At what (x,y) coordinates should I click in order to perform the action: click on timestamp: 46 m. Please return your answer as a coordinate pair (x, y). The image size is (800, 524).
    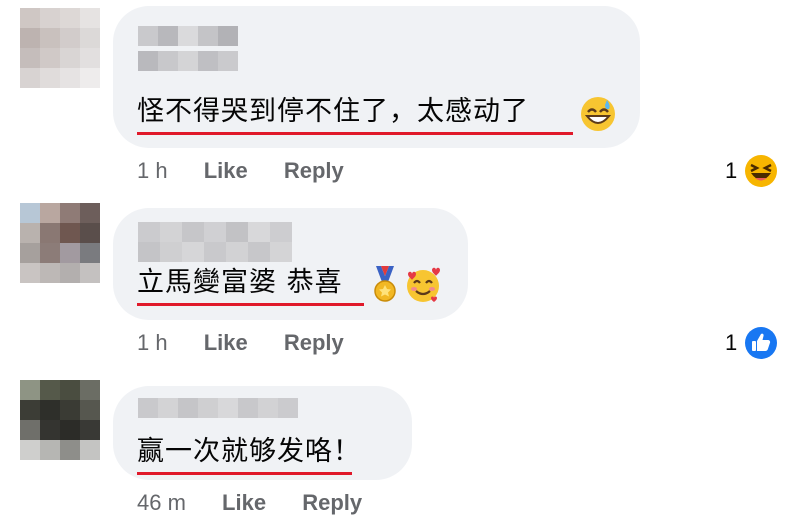
    Looking at the image, I should click on (161, 503).